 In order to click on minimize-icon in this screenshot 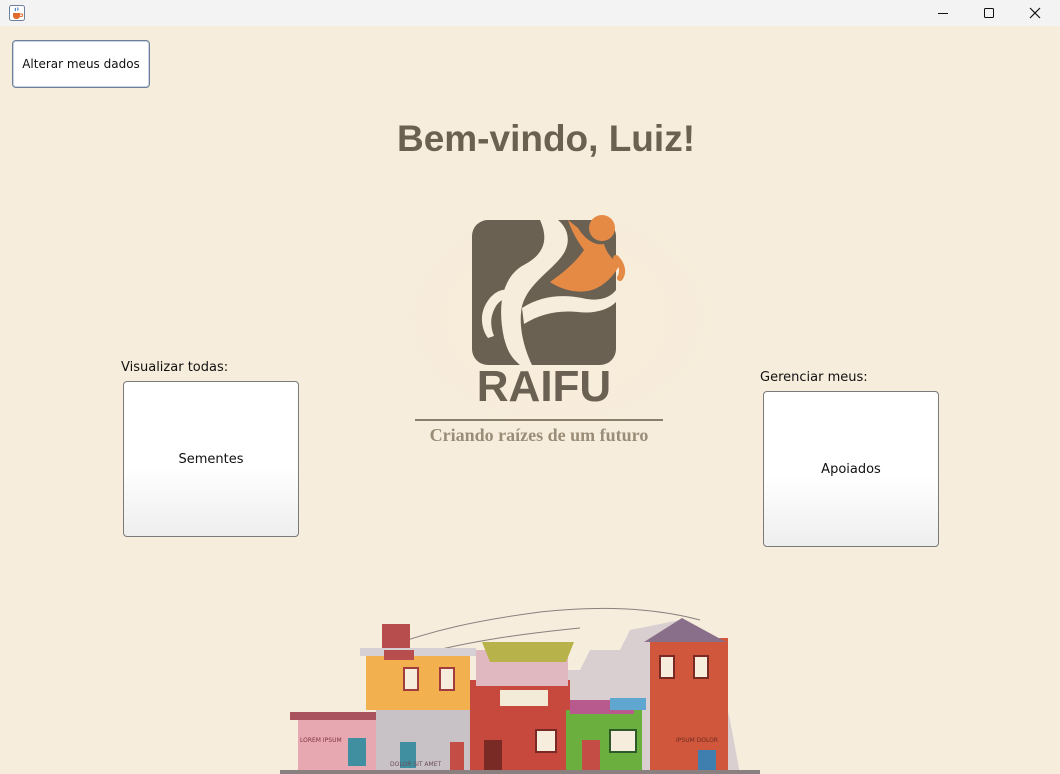, I will do `click(943, 13)`.